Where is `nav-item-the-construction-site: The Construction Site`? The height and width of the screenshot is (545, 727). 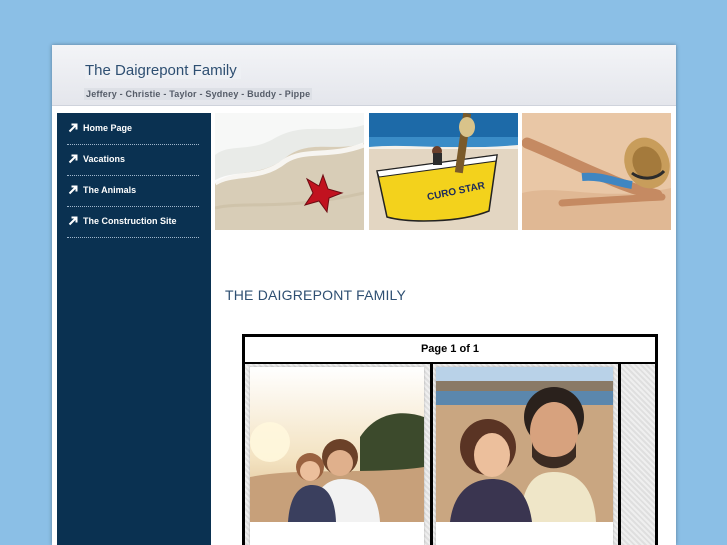
nav-item-the-construction-site: The Construction Site is located at coordinates (133, 222).